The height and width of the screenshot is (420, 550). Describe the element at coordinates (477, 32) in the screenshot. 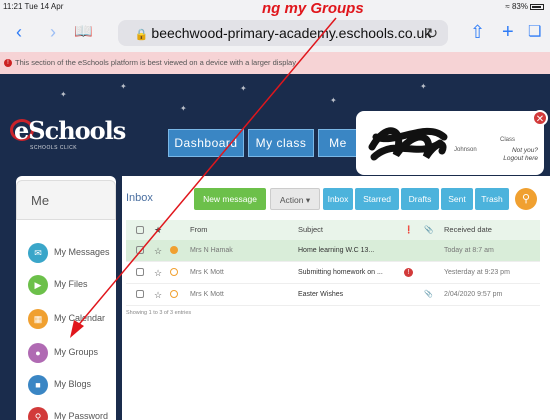

I see `share-icon: ⇧` at that location.